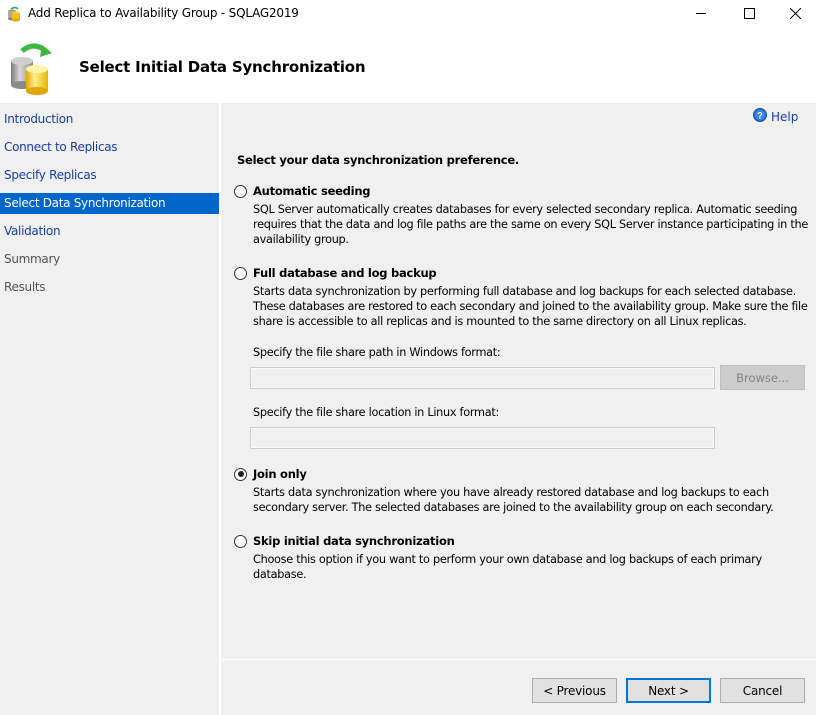  What do you see at coordinates (521, 541) in the screenshot?
I see `skip-sync-radio: Skip initial data synchronization` at bounding box center [521, 541].